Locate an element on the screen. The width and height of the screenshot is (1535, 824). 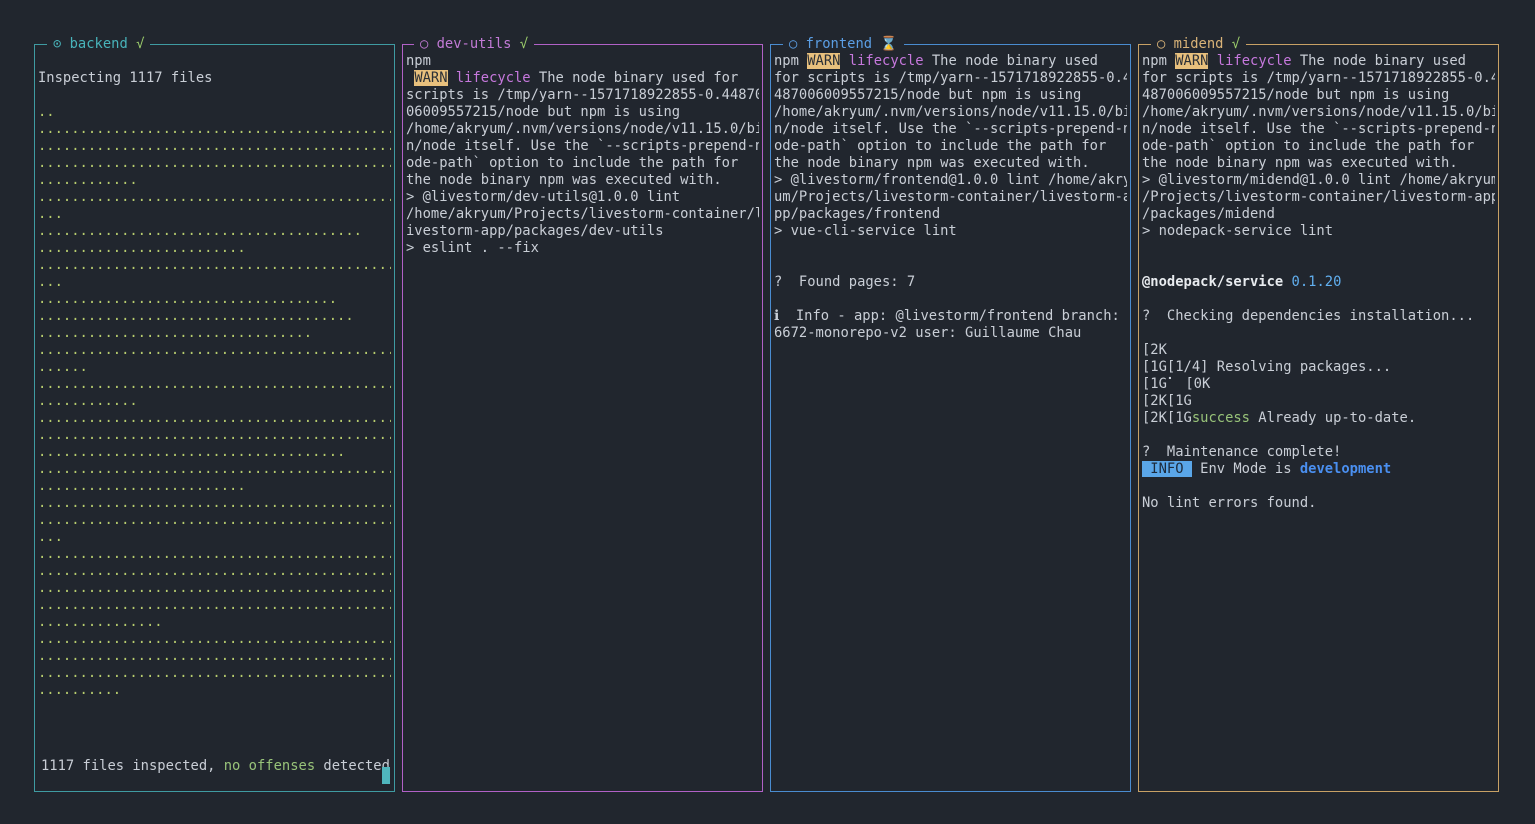
output-text: The node binary used for is located at coordinates (634, 78).